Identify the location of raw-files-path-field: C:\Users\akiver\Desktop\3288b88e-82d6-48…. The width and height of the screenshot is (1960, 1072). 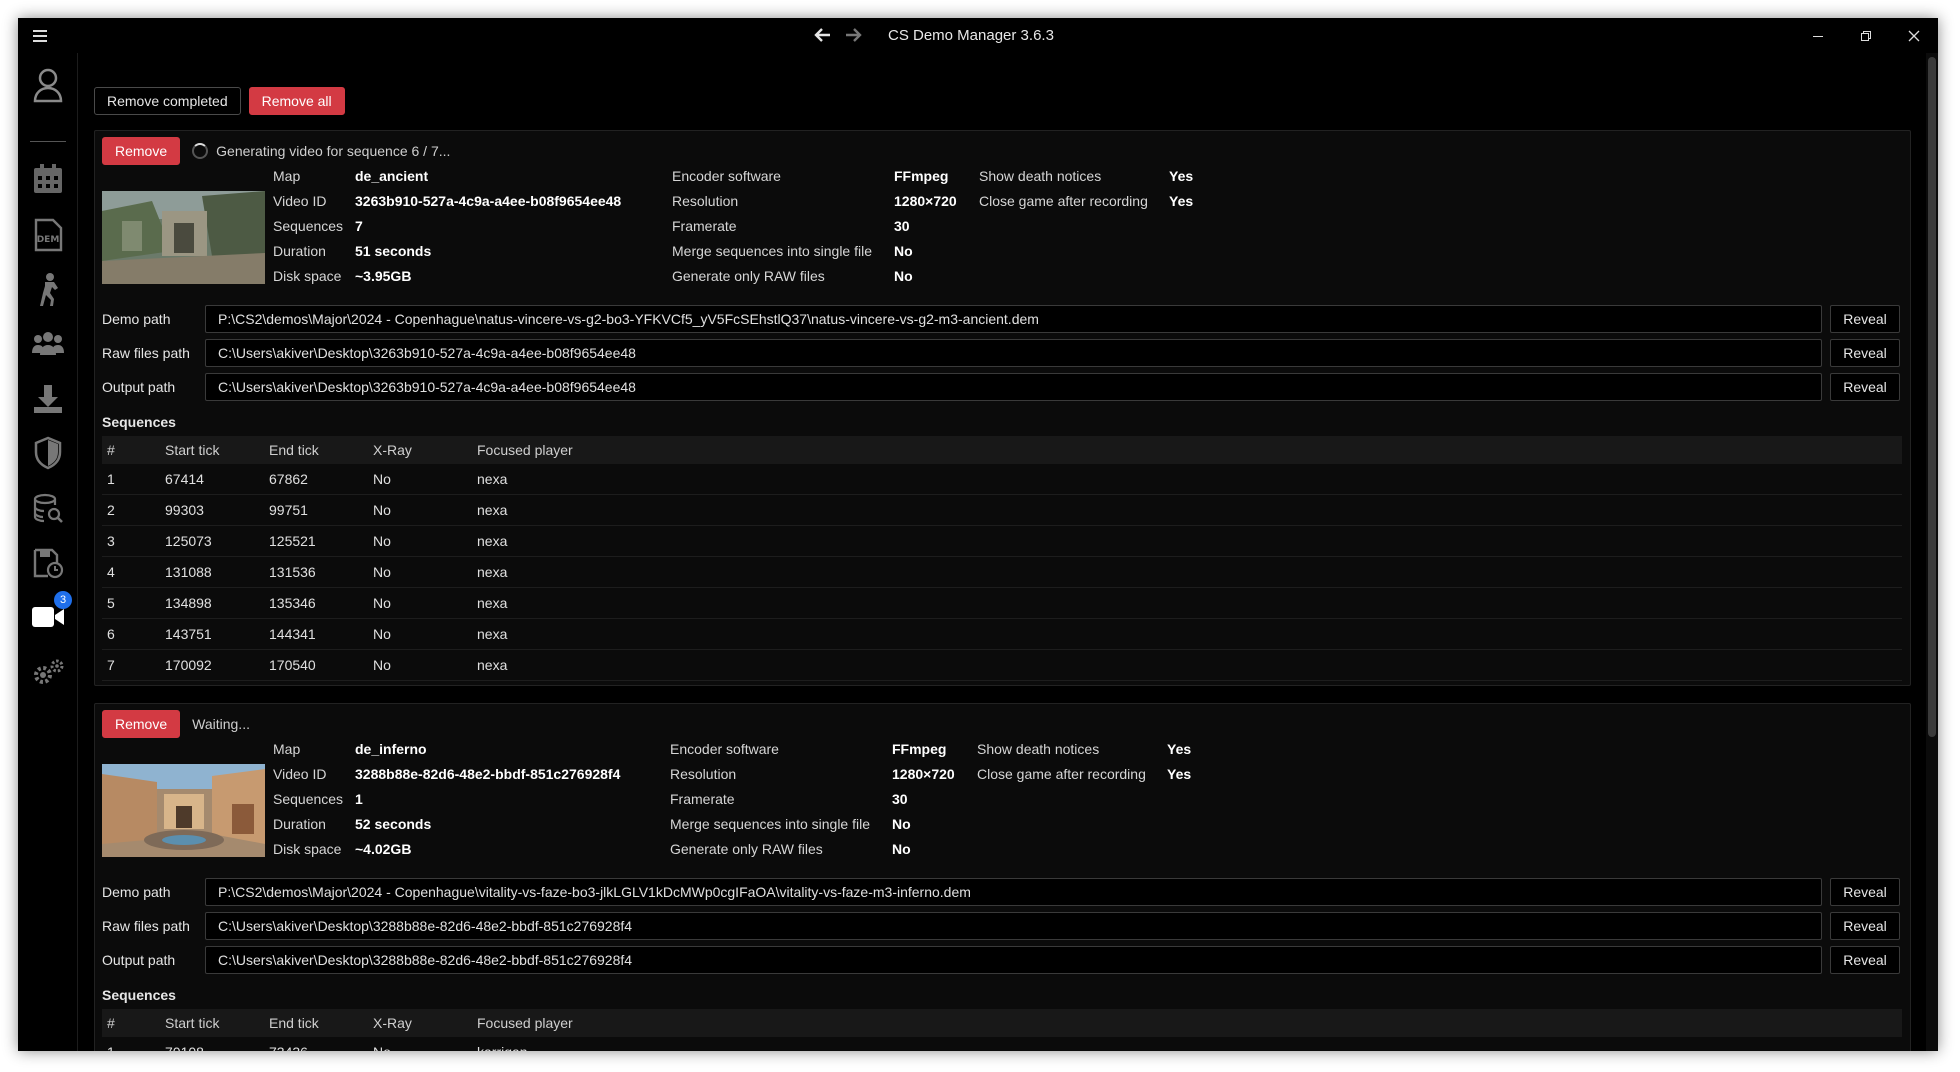
(1013, 926).